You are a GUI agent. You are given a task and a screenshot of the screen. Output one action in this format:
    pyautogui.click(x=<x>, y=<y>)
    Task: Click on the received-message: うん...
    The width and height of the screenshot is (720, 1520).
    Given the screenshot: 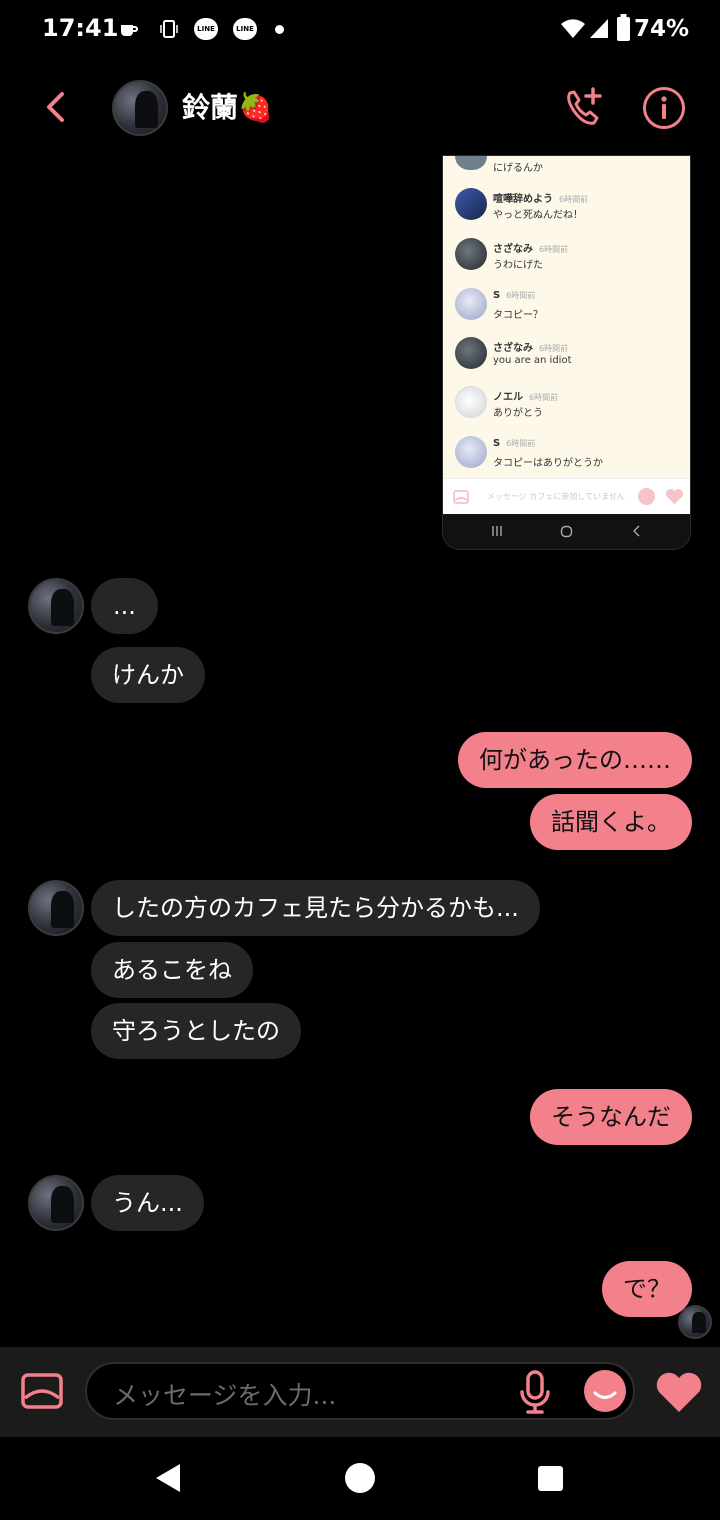 What is the action you would take?
    pyautogui.click(x=147, y=1203)
    